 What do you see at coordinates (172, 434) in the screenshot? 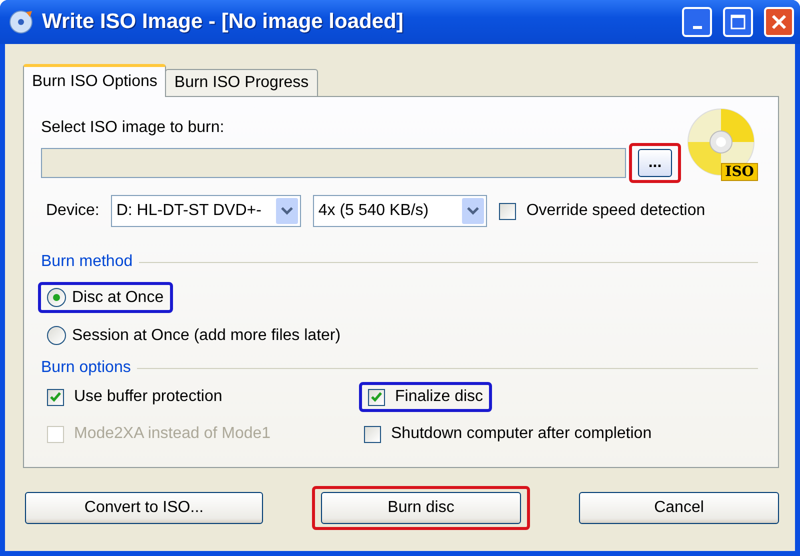
I see `checkbox-label: Mode2XA instead of Mode1` at bounding box center [172, 434].